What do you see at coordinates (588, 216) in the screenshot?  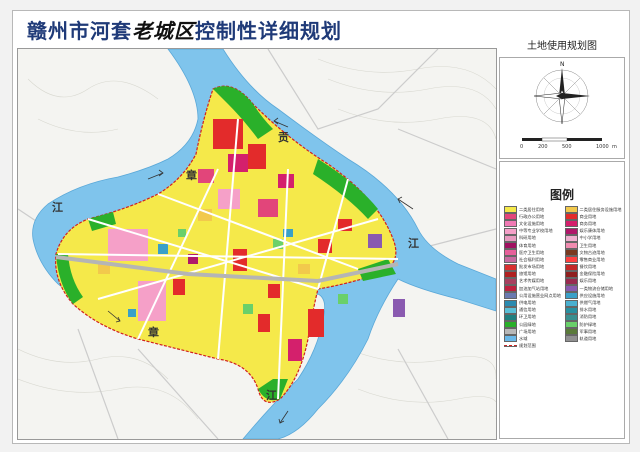 I see `legend-label: 商业用地` at bounding box center [588, 216].